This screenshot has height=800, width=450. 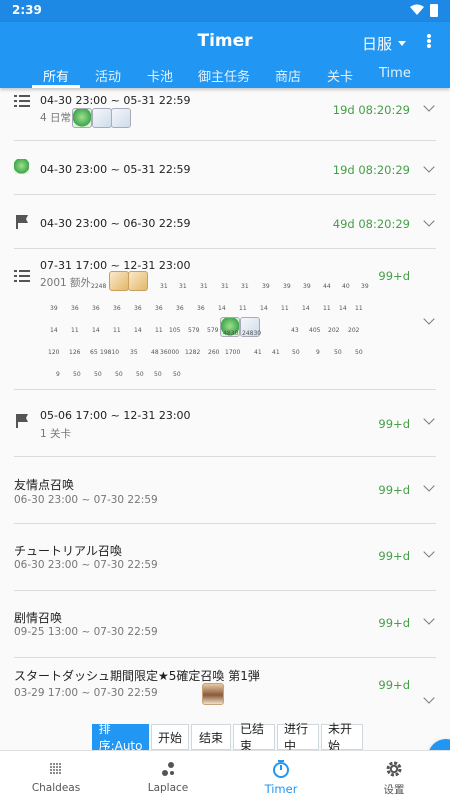 I want to click on gacha-period: 06-30 23:00 ~ 07-30 22:59, so click(x=86, y=500).